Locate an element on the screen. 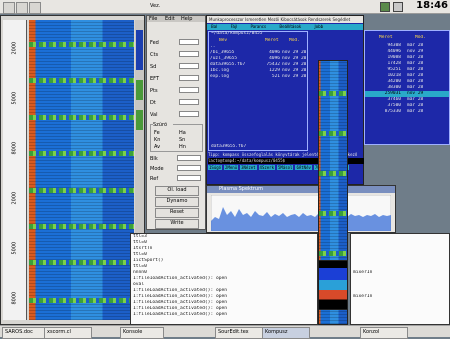 The height and width of the screenshot is (339, 450). dynamo-button: Dynamo is located at coordinates (177, 202).